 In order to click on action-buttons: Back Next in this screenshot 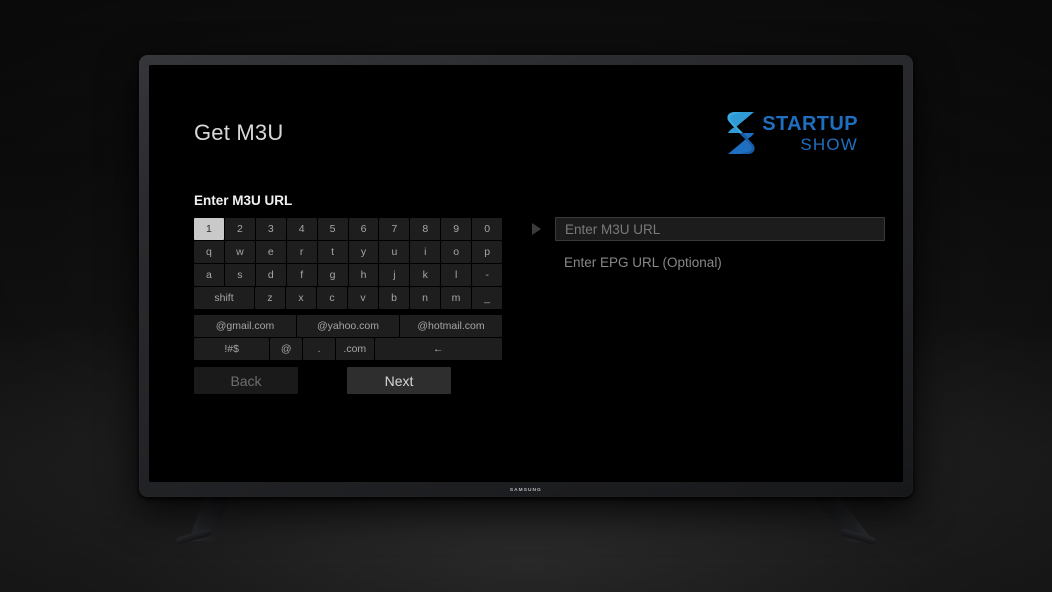, I will do `click(322, 380)`.